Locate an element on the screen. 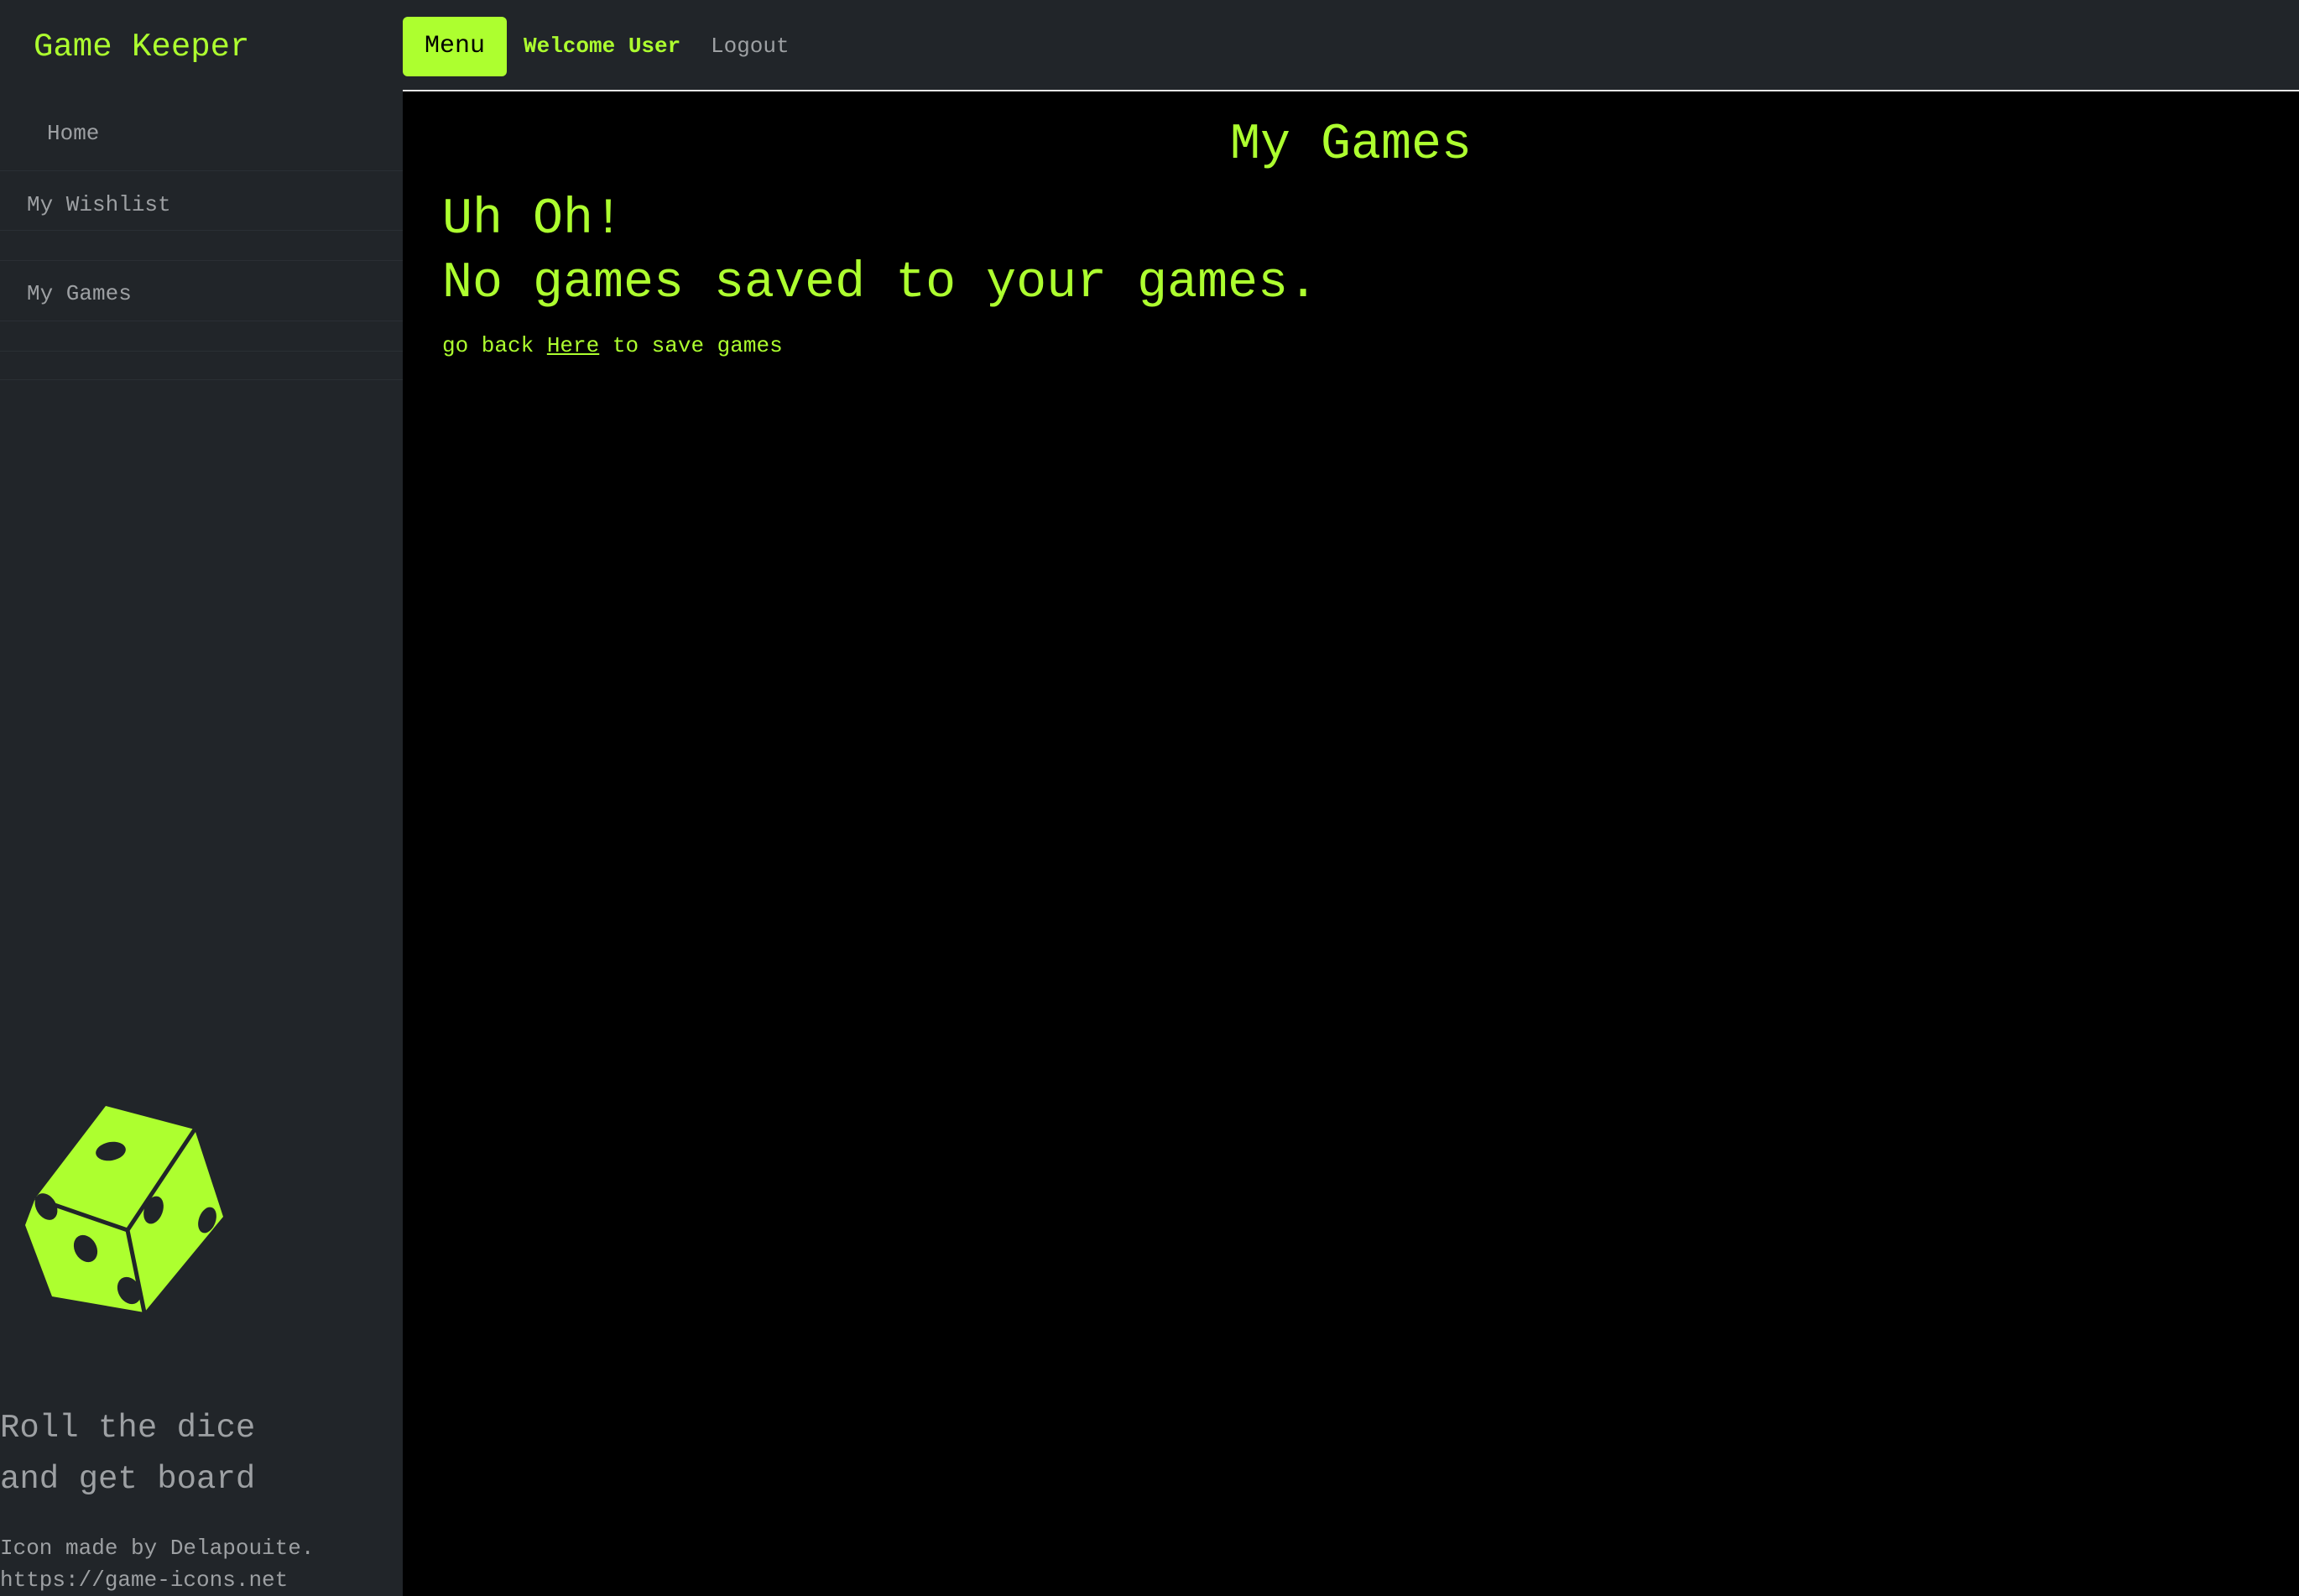 The height and width of the screenshot is (1596, 2299). tagline: Roll the dice and get board is located at coordinates (128, 1454).